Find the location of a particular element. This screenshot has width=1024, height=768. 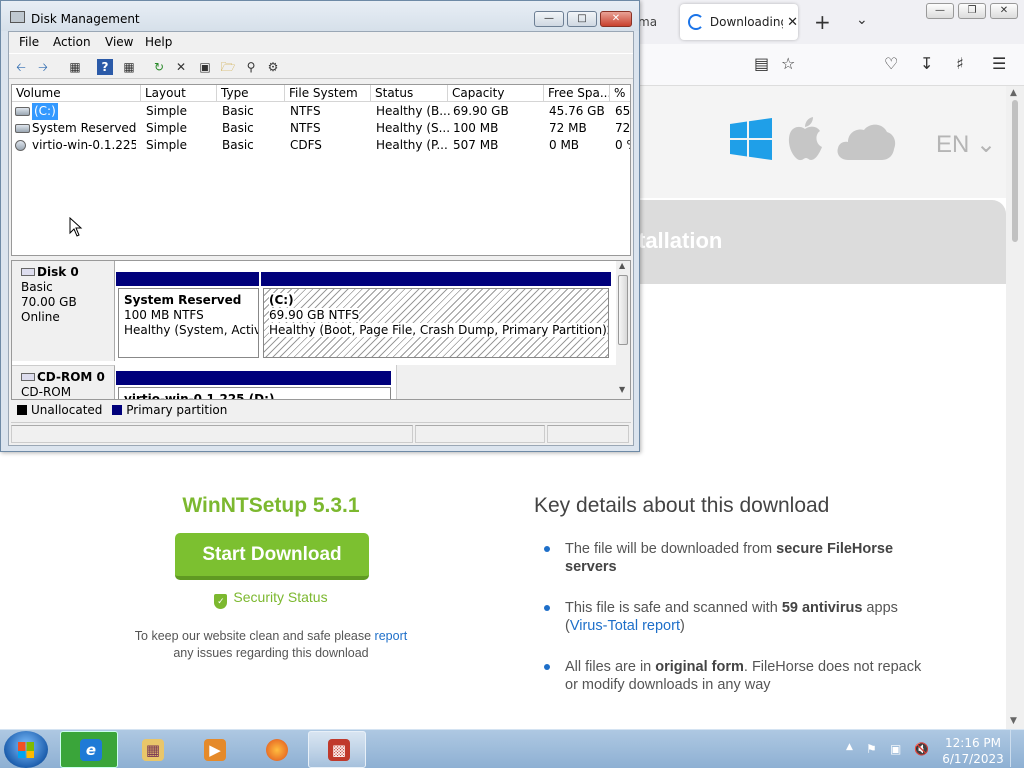

window-titlebar: Disk Management — □ ✕ is located at coordinates (320, 16).